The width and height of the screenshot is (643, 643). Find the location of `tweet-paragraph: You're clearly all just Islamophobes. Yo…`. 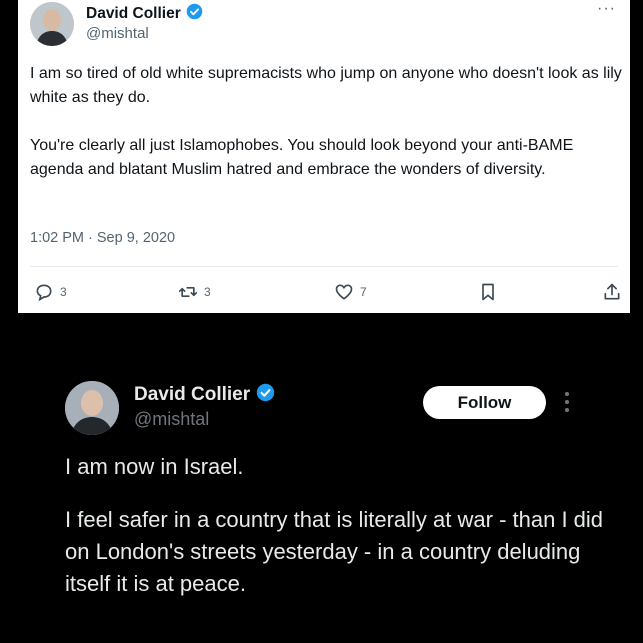

tweet-paragraph: You're clearly all just Islamophobes. Yo… is located at coordinates (302, 157).